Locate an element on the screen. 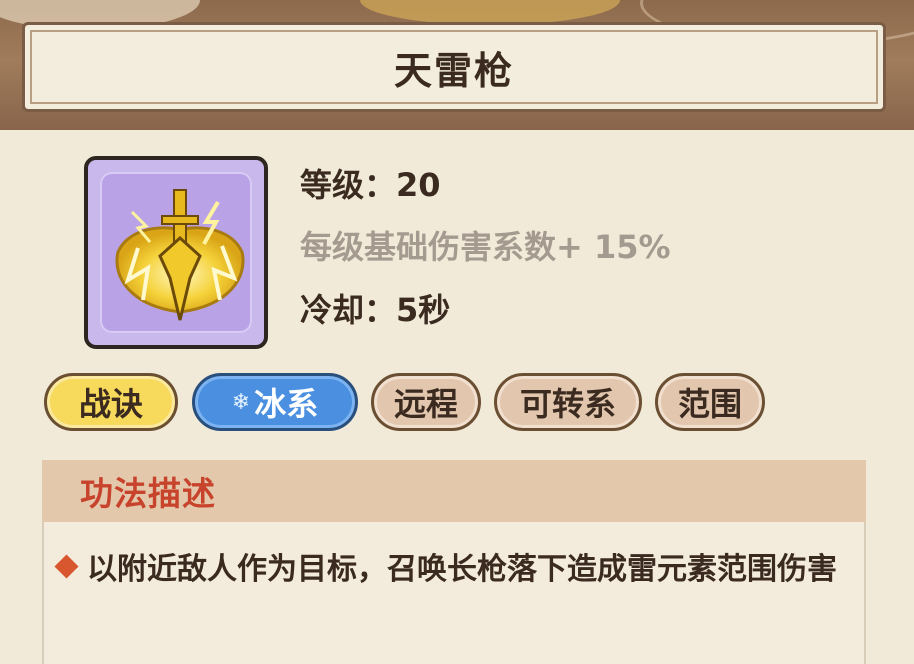  cooldown-value: 5秒 is located at coordinates (423, 310).